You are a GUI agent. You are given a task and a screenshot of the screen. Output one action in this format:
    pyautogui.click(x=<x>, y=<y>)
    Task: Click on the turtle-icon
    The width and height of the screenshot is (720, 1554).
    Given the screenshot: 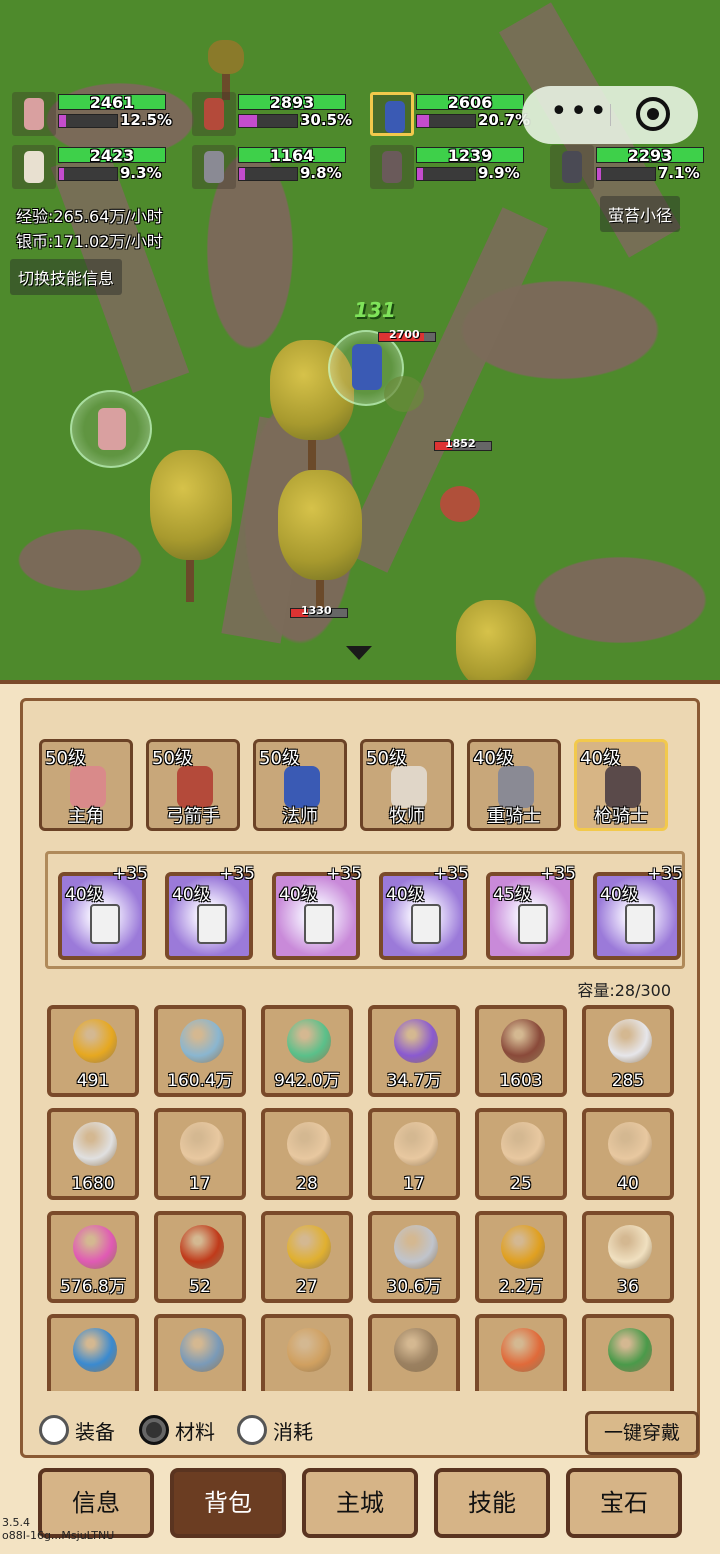 What is the action you would take?
    pyautogui.click(x=630, y=1350)
    